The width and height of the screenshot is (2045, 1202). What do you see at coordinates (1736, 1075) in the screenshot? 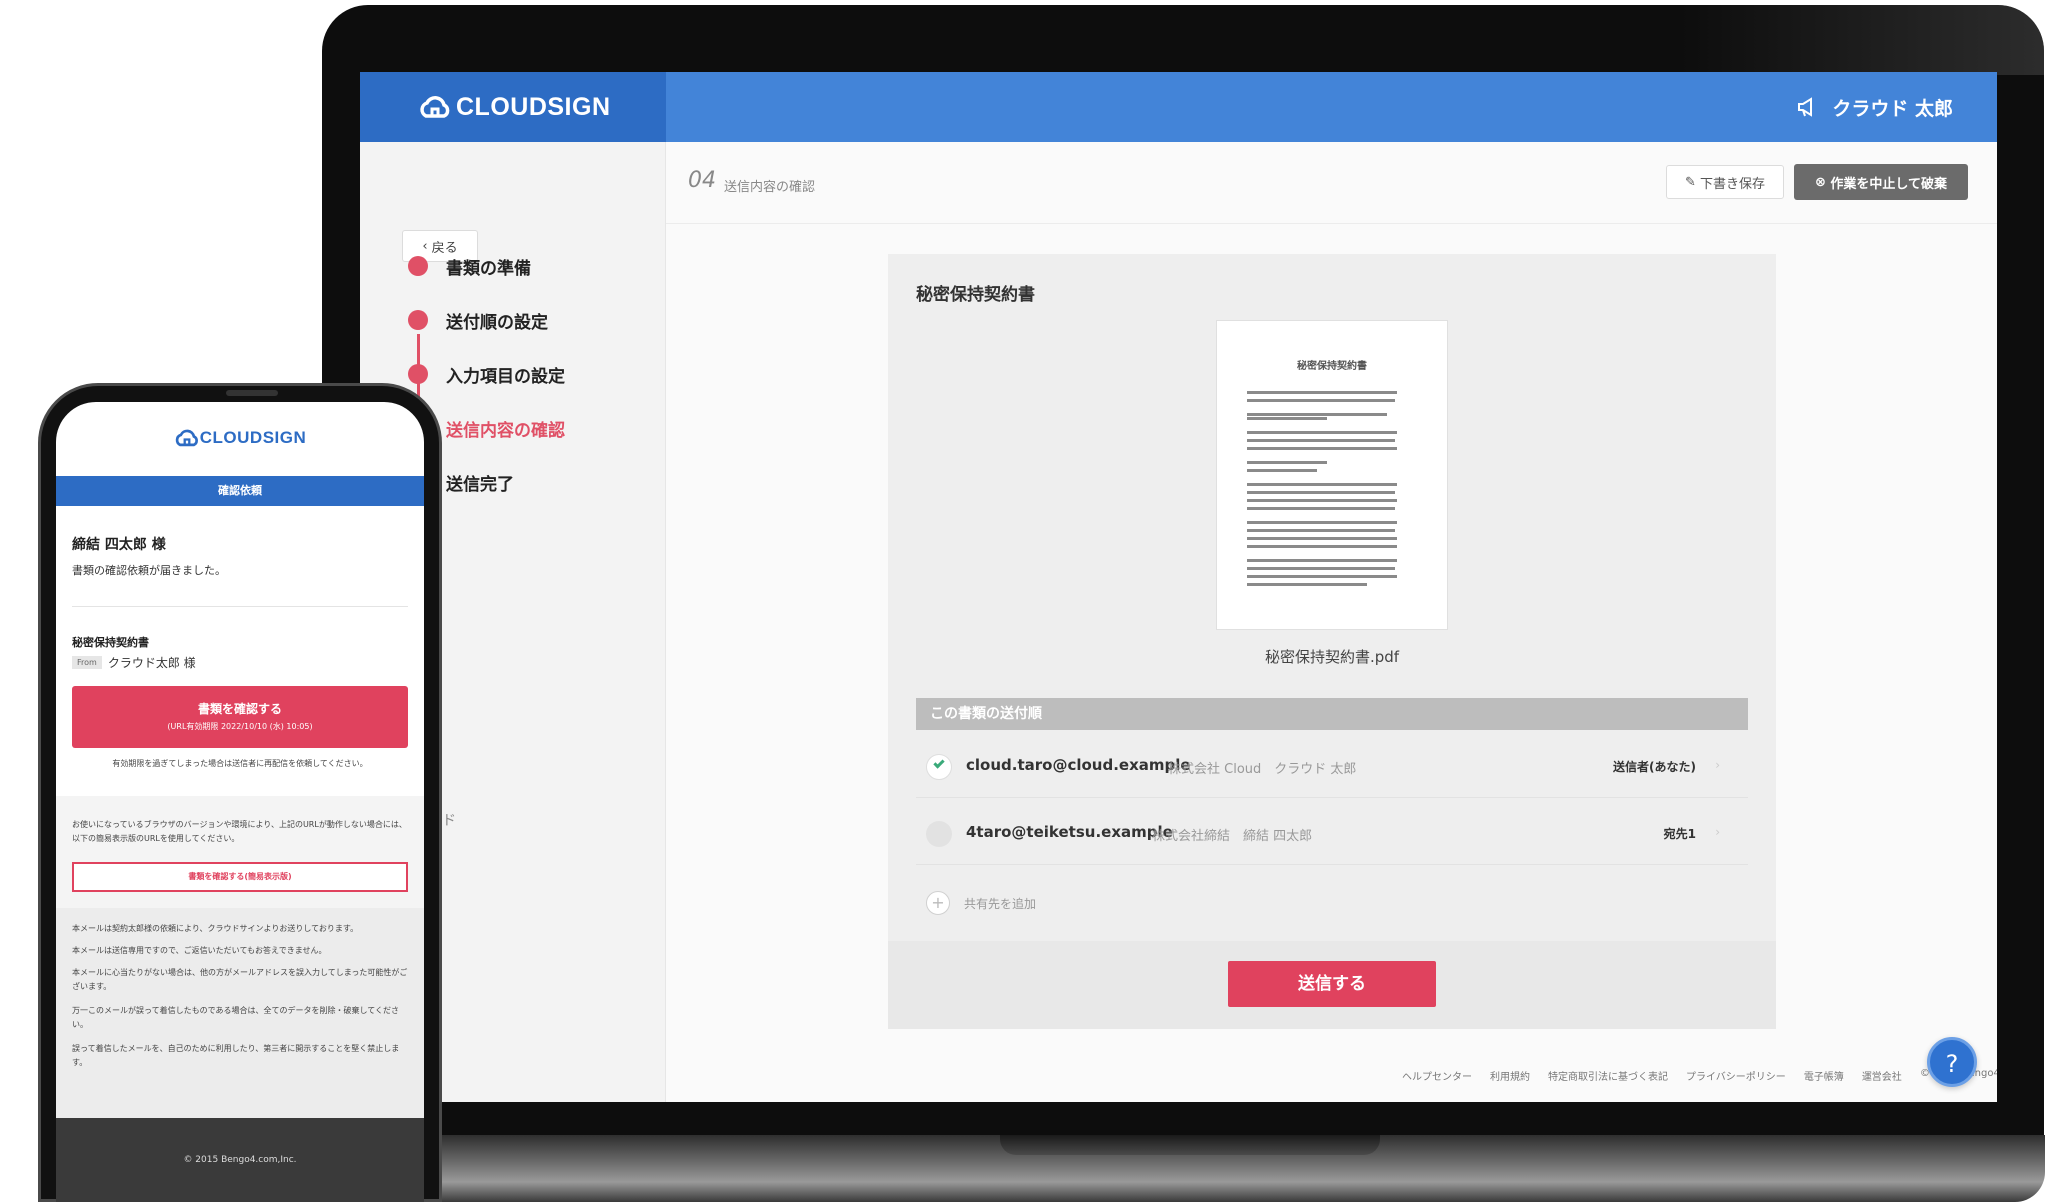
I see `footer-link: プライバシーポリシー` at bounding box center [1736, 1075].